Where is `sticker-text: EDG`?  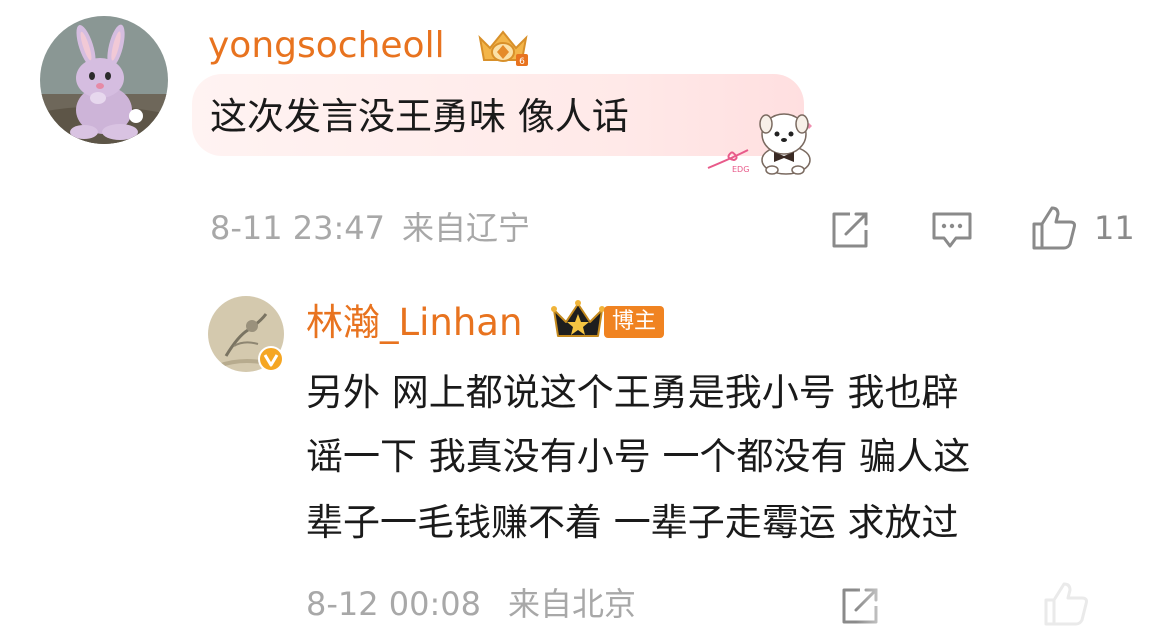 sticker-text: EDG is located at coordinates (740, 169).